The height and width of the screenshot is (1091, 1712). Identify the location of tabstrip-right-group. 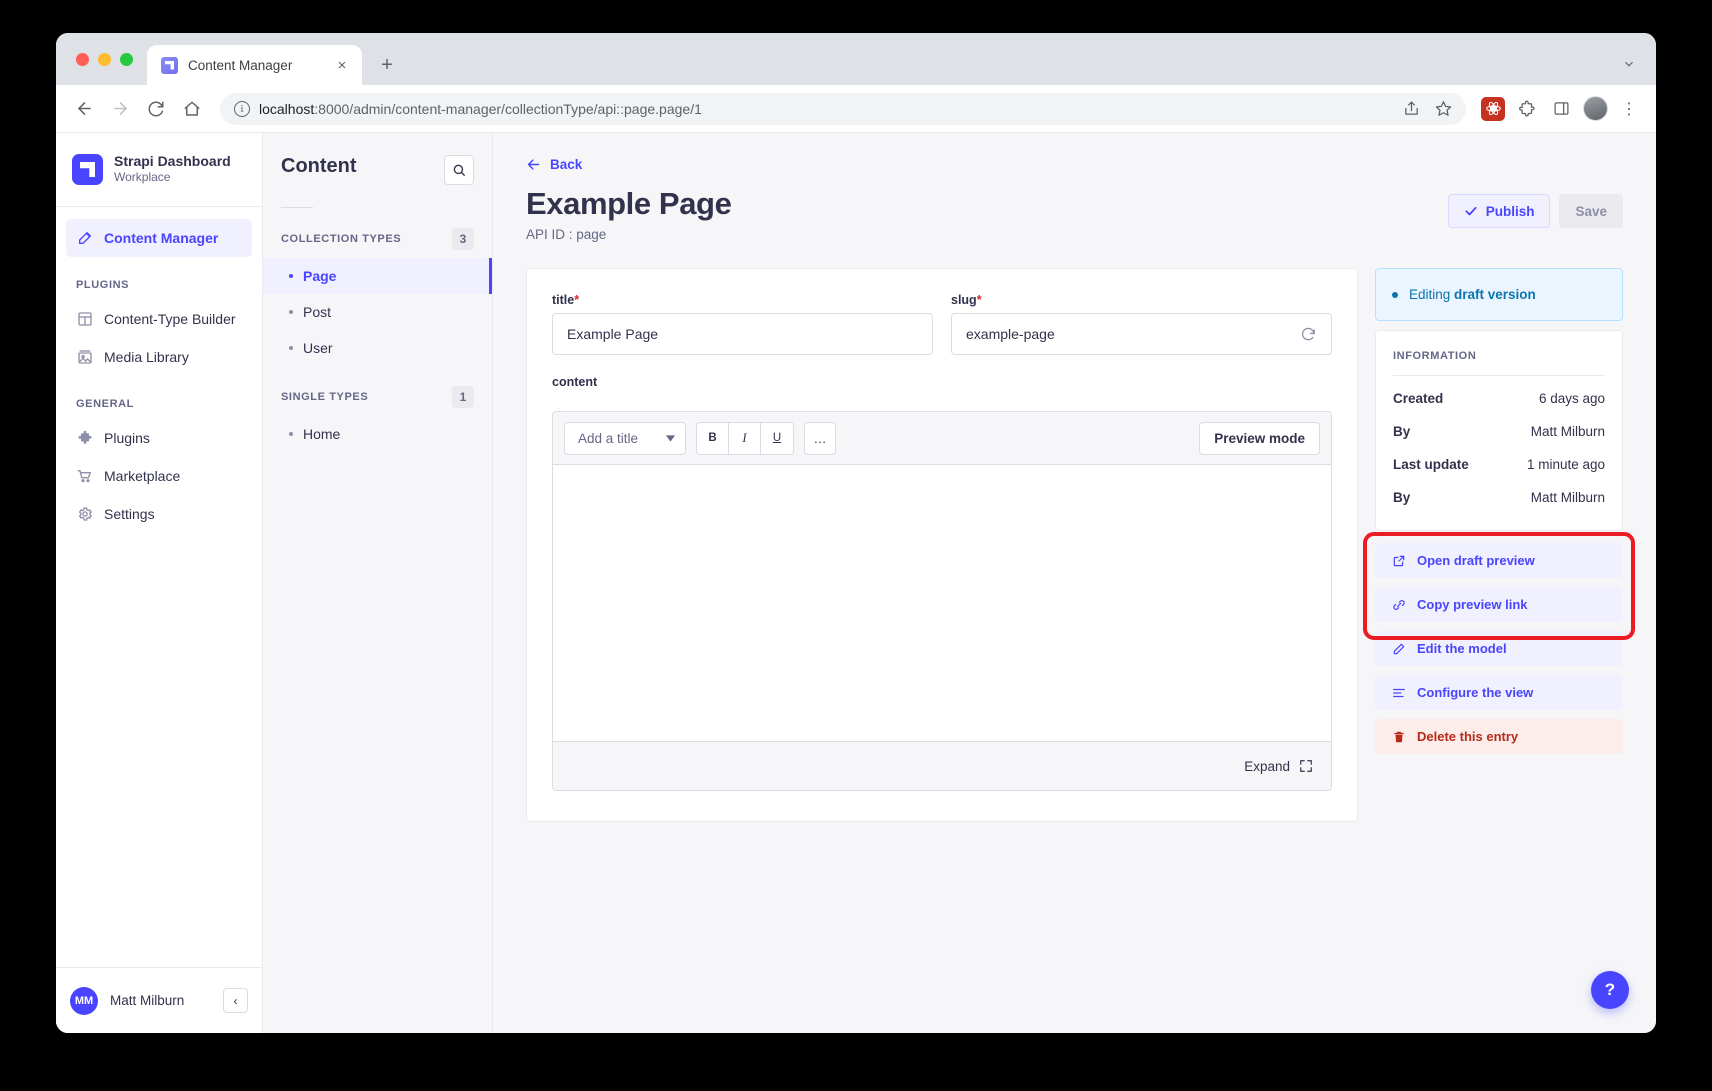
(1629, 64).